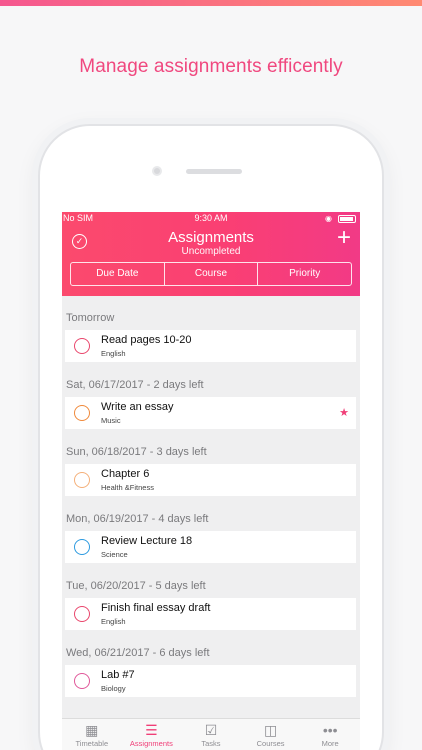 Image resolution: width=422 pixels, height=750 pixels. What do you see at coordinates (330, 730) in the screenshot?
I see `more-icon: •••` at bounding box center [330, 730].